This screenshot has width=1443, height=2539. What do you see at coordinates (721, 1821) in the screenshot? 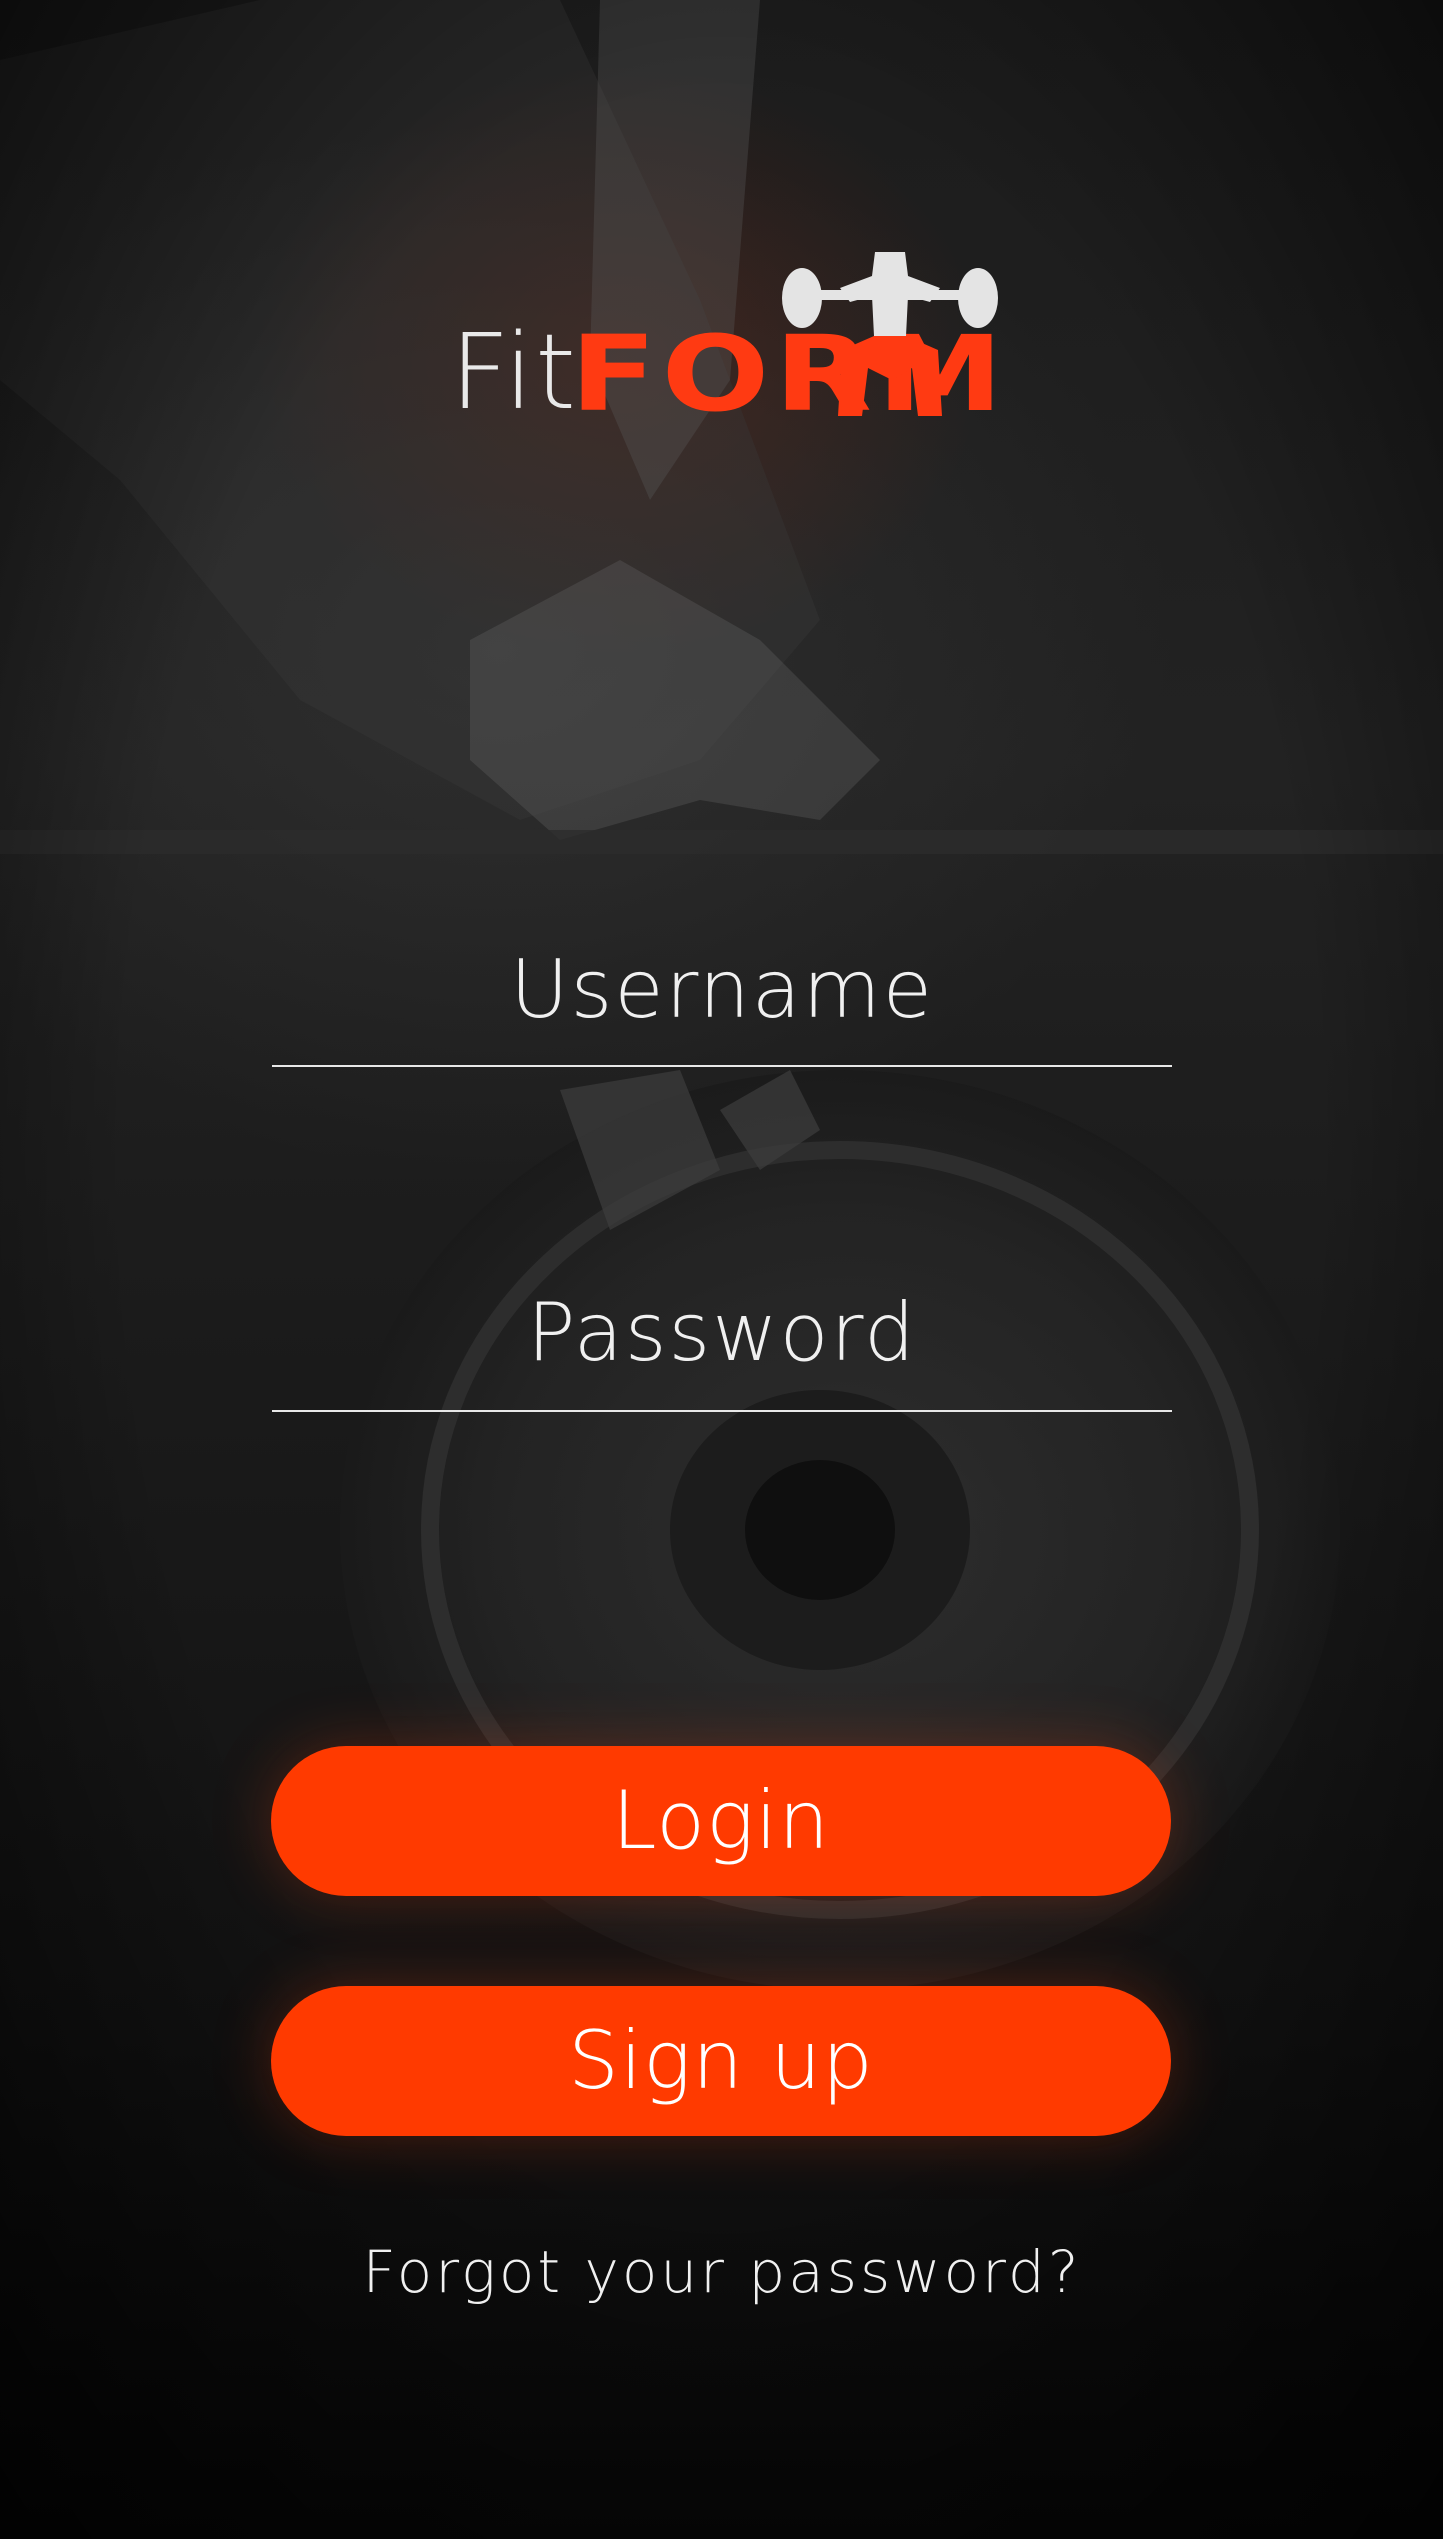
I see `login-button: Login` at bounding box center [721, 1821].